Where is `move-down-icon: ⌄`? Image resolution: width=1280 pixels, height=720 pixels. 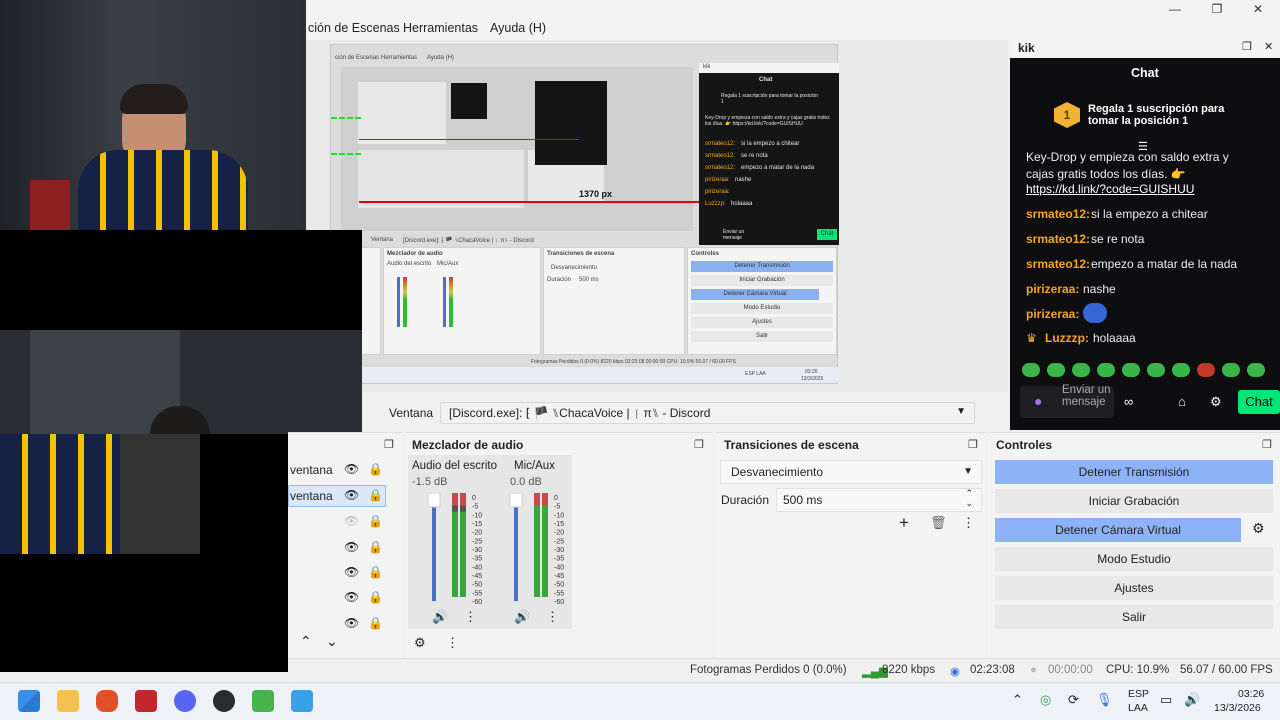
move-down-icon: ⌄ is located at coordinates (332, 641).